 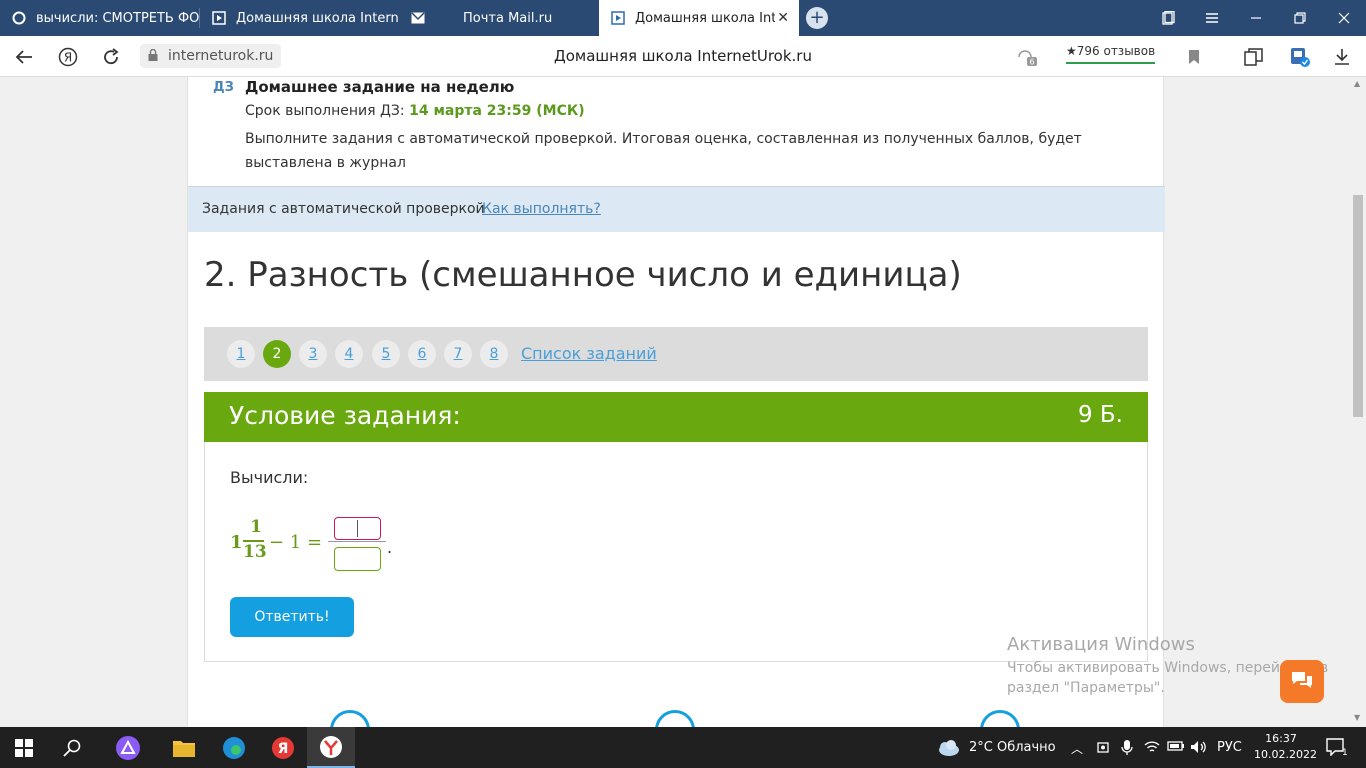 I want to click on chat-icon, so click(x=1302, y=682).